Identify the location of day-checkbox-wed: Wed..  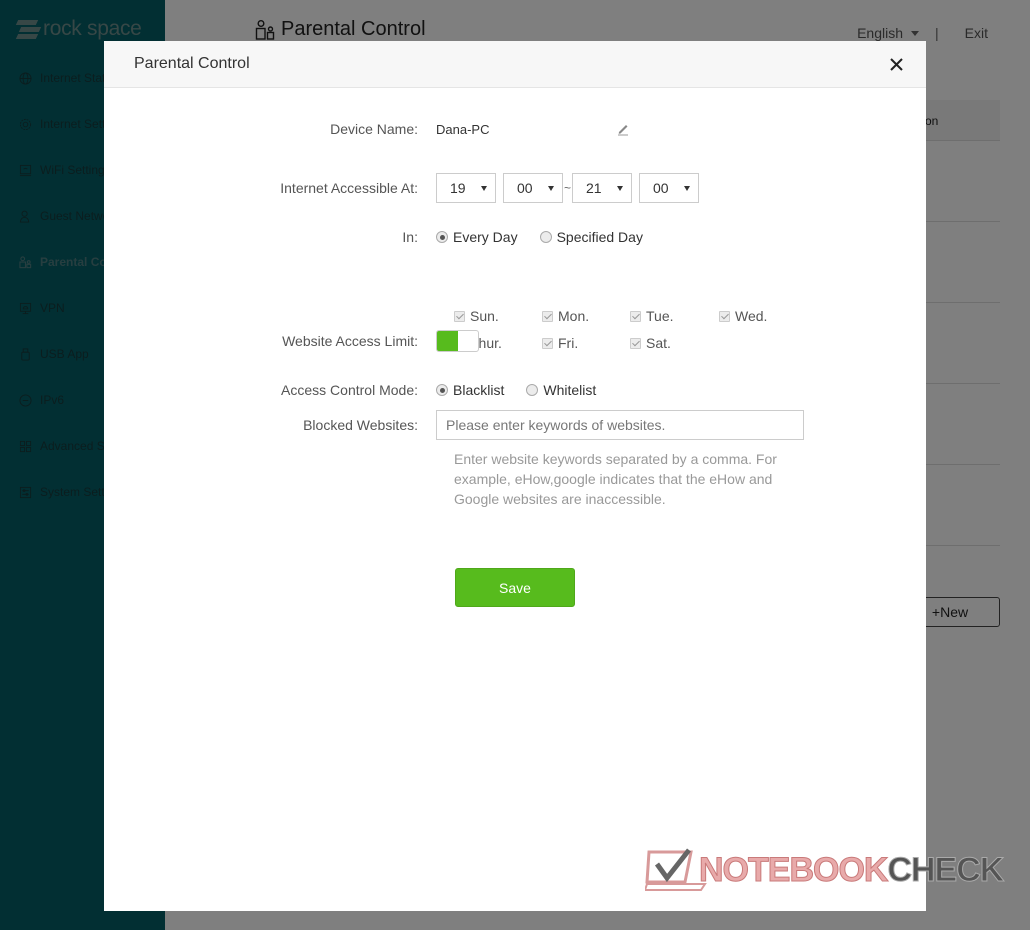
(763, 316).